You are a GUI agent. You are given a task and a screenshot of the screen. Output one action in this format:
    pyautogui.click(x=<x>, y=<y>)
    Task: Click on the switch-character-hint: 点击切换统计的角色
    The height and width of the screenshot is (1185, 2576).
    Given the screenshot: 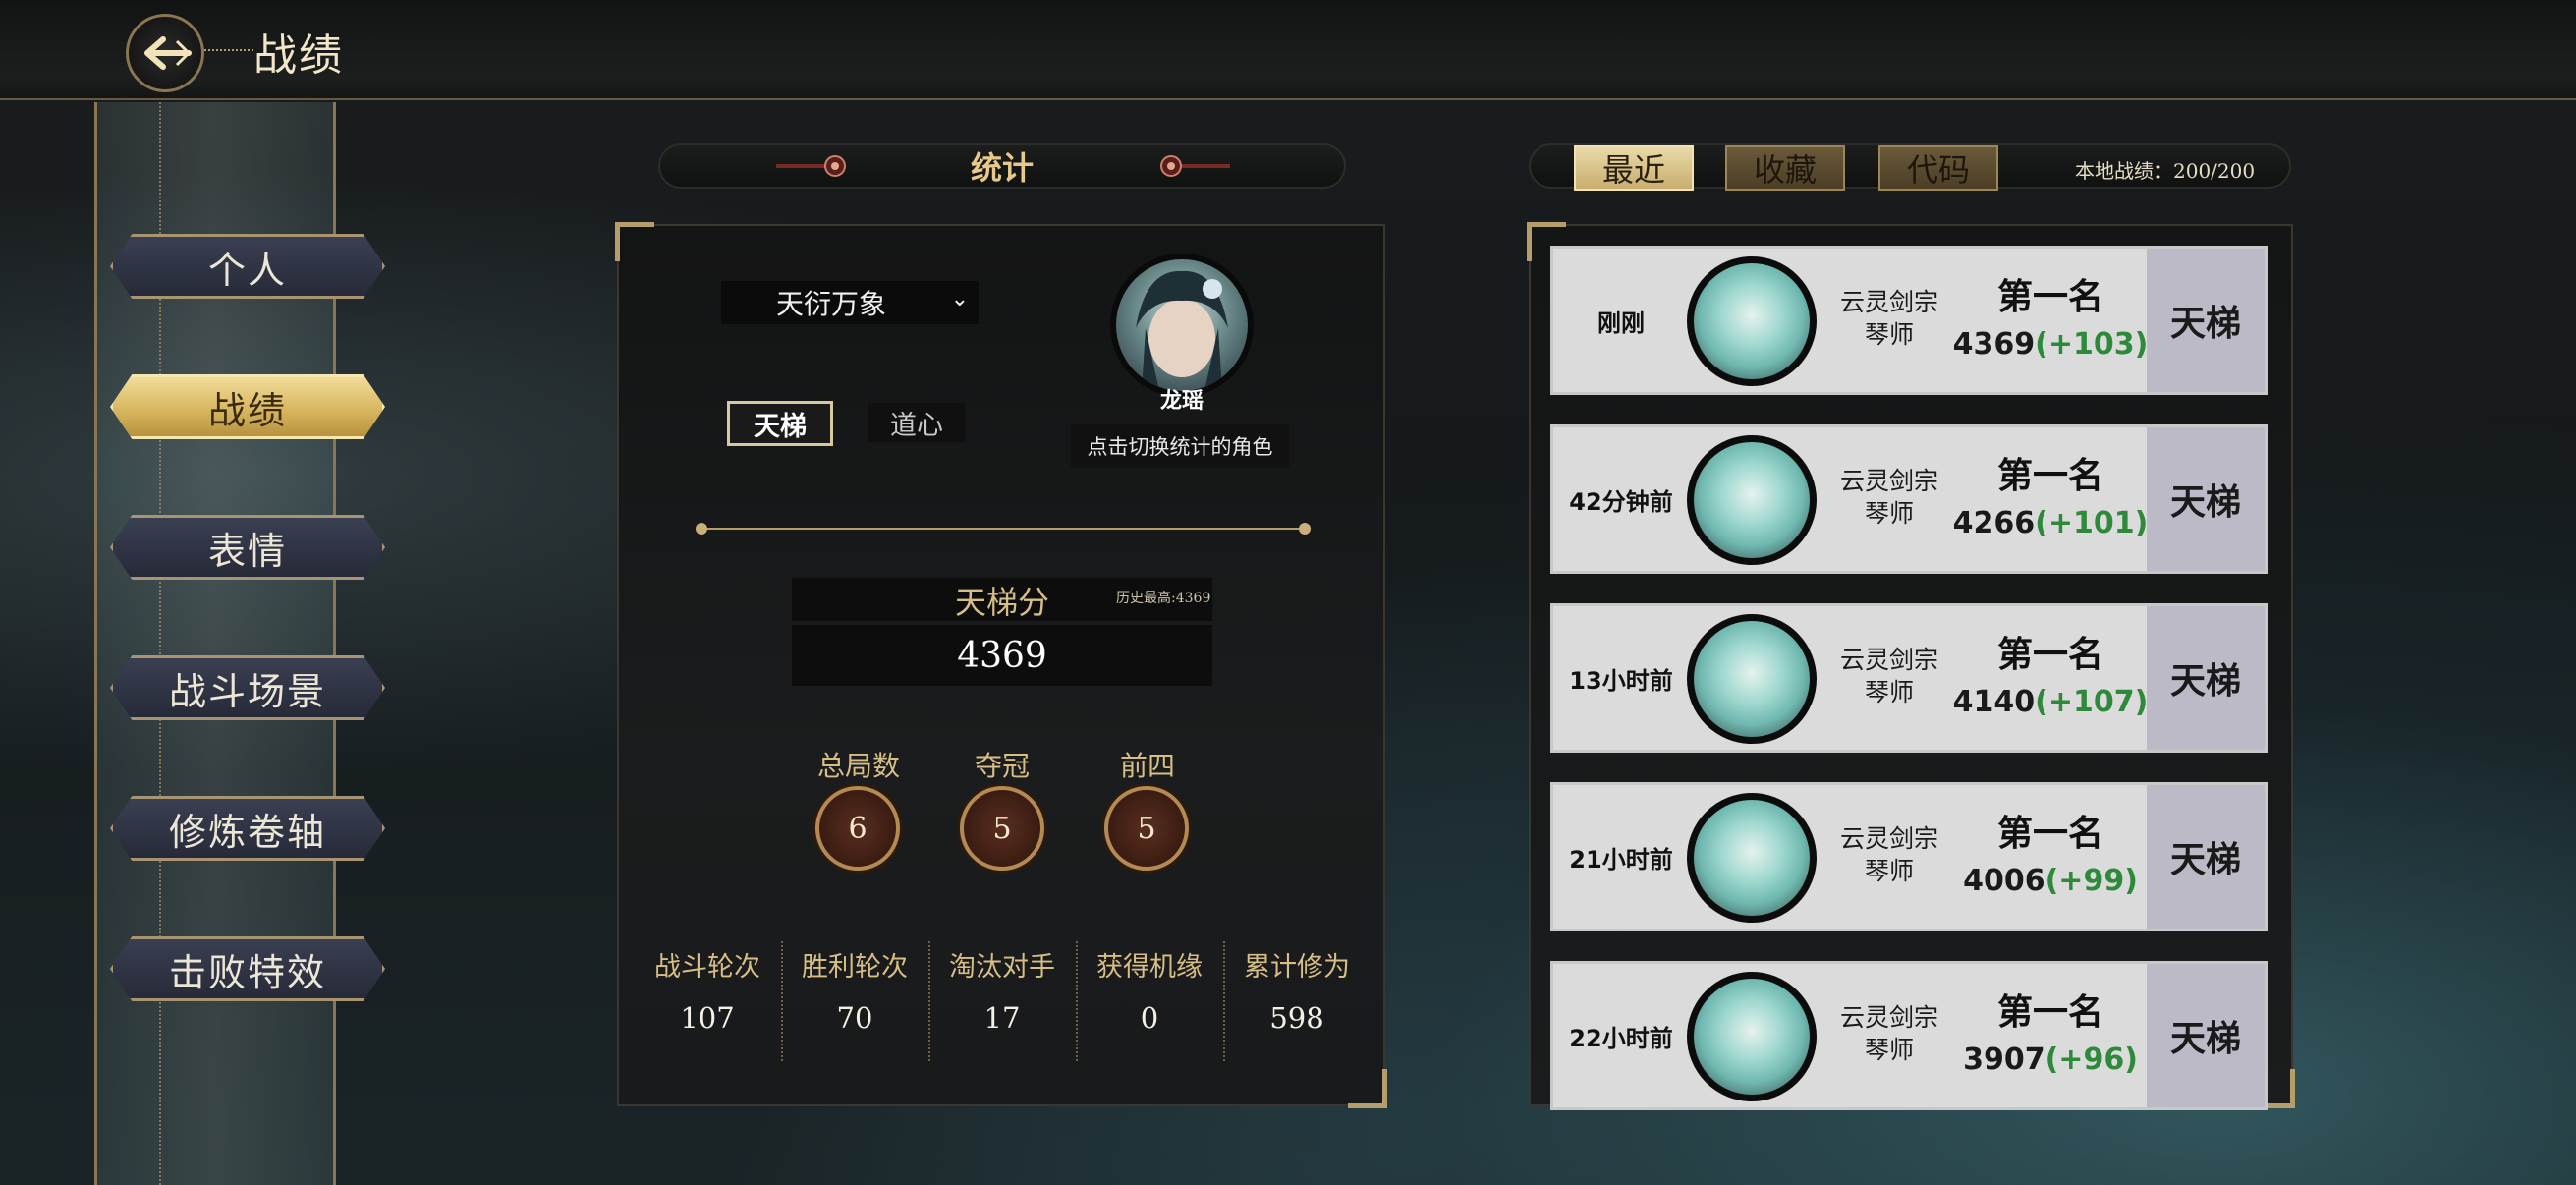 What is the action you would take?
    pyautogui.click(x=1180, y=446)
    